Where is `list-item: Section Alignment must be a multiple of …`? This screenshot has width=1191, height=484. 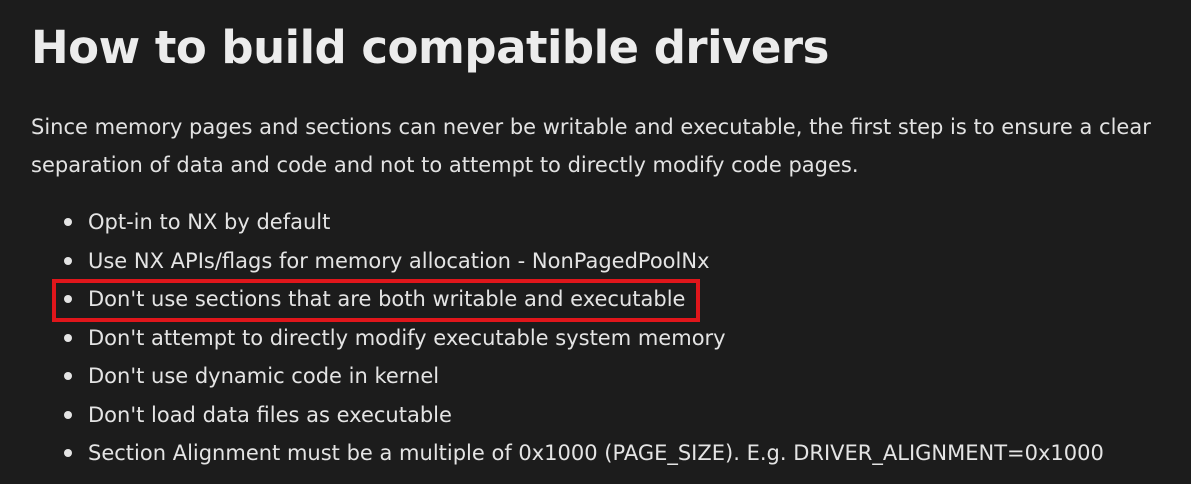 list-item: Section Alignment must be a multiple of … is located at coordinates (567, 453).